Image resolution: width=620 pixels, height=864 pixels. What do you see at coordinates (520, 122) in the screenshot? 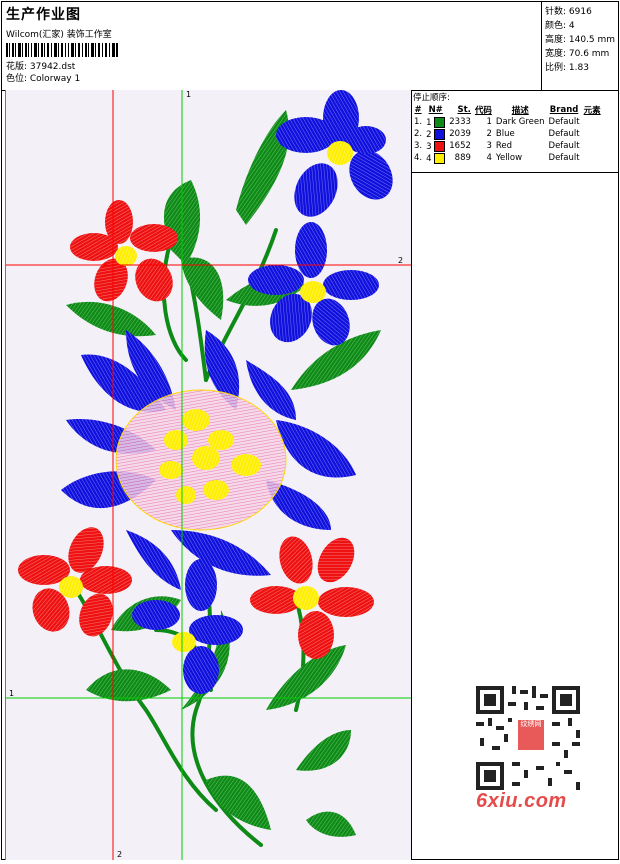
I see `row-desc: Dark Green` at bounding box center [520, 122].